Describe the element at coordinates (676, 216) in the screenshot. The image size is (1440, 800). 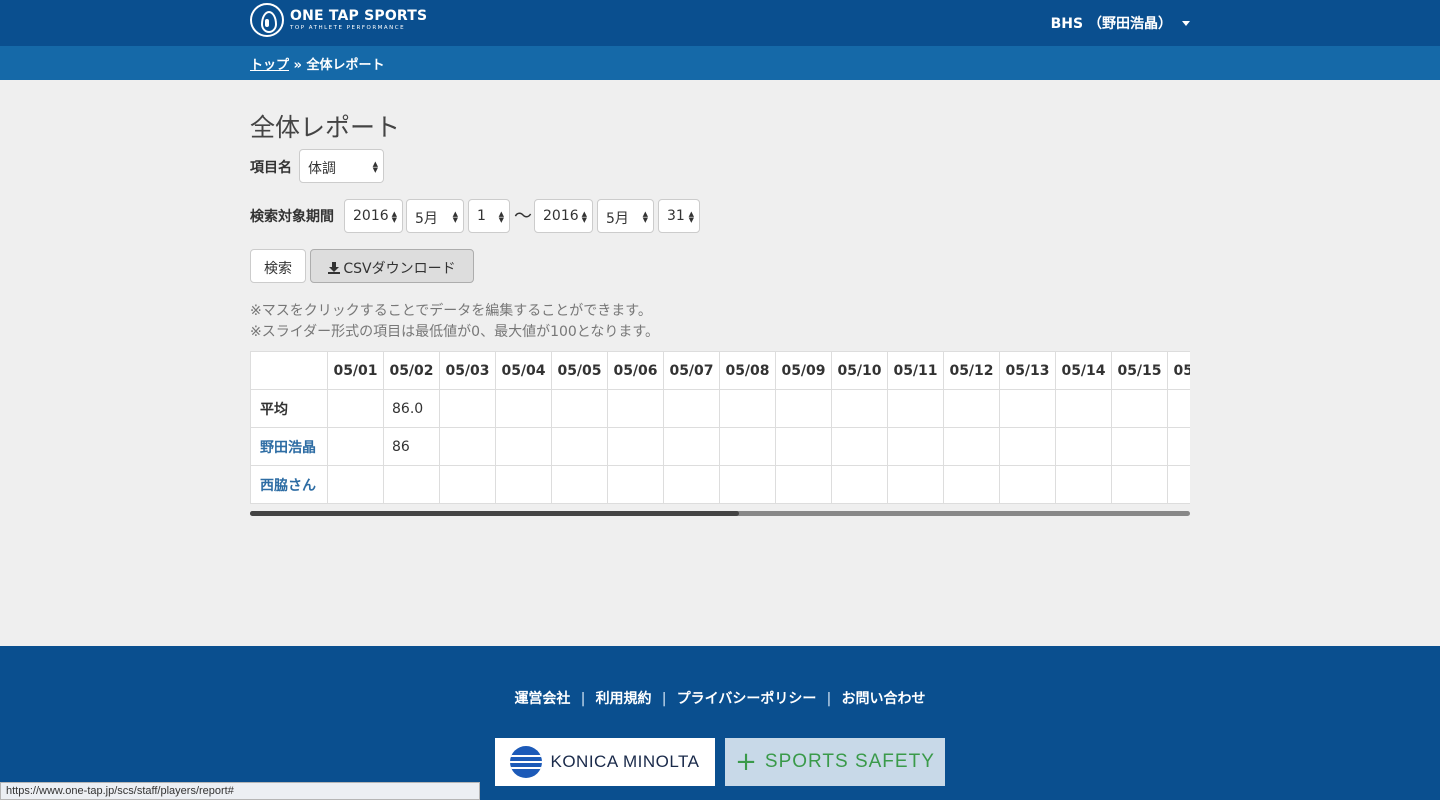
I see `to-day-value: 31` at that location.